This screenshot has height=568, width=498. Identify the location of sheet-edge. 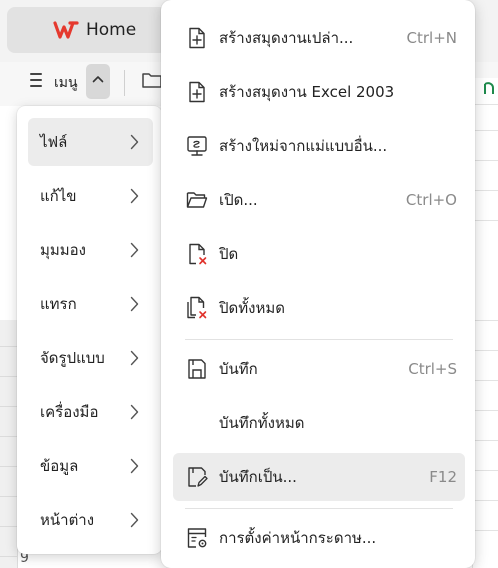
(485, 323).